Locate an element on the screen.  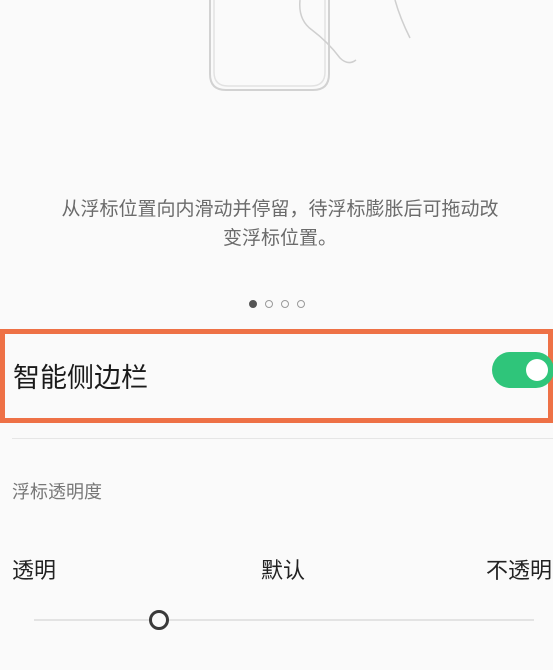
toggle-knob is located at coordinates (537, 370).